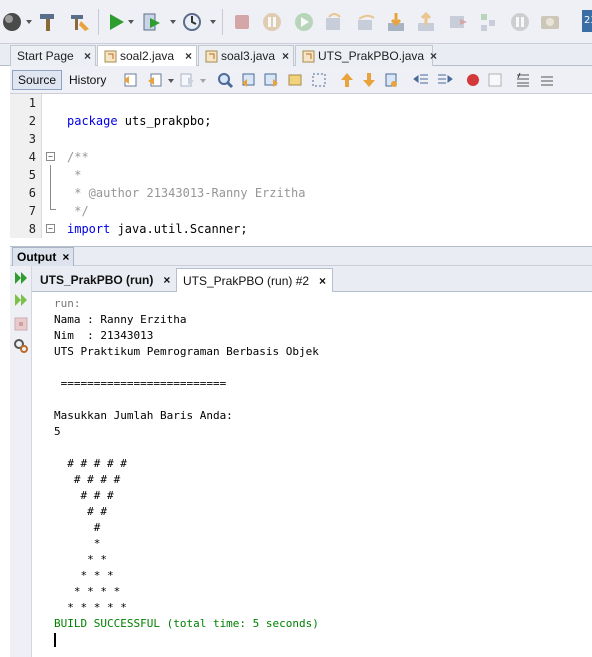  What do you see at coordinates (21, 300) in the screenshot?
I see `rerun-with-different-parameters-icon` at bounding box center [21, 300].